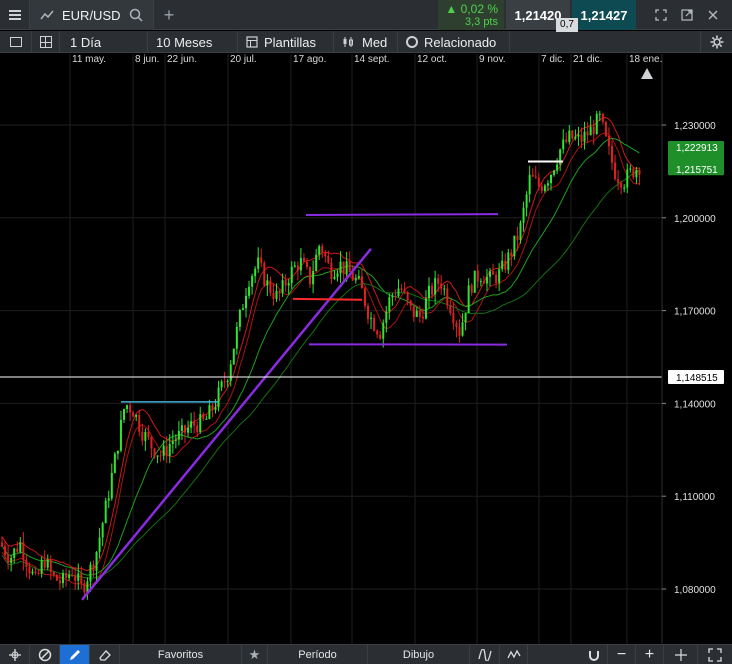 The image size is (732, 664). What do you see at coordinates (687, 15) in the screenshot?
I see `detach-icon` at bounding box center [687, 15].